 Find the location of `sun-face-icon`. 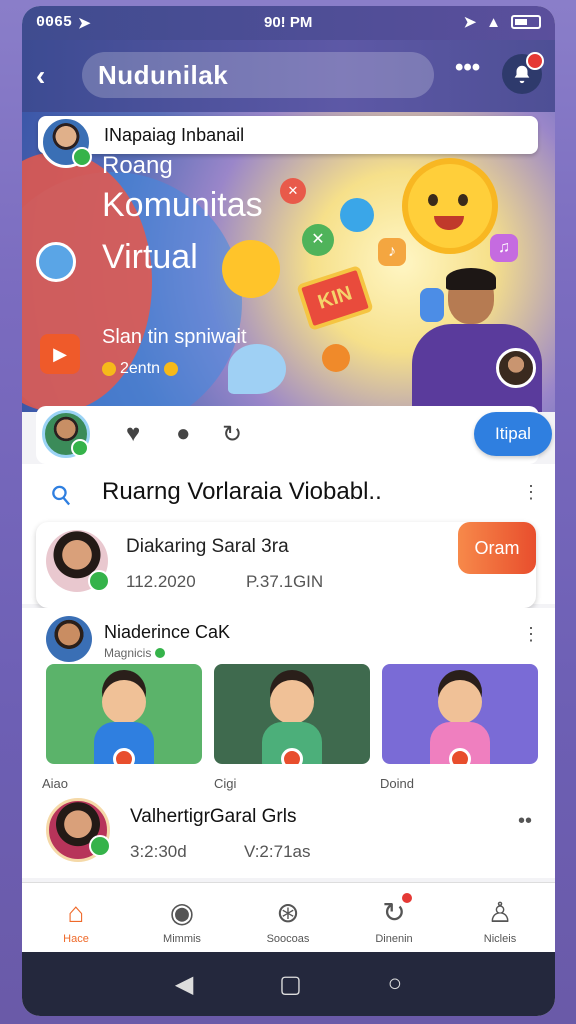

sun-face-icon is located at coordinates (251, 269).